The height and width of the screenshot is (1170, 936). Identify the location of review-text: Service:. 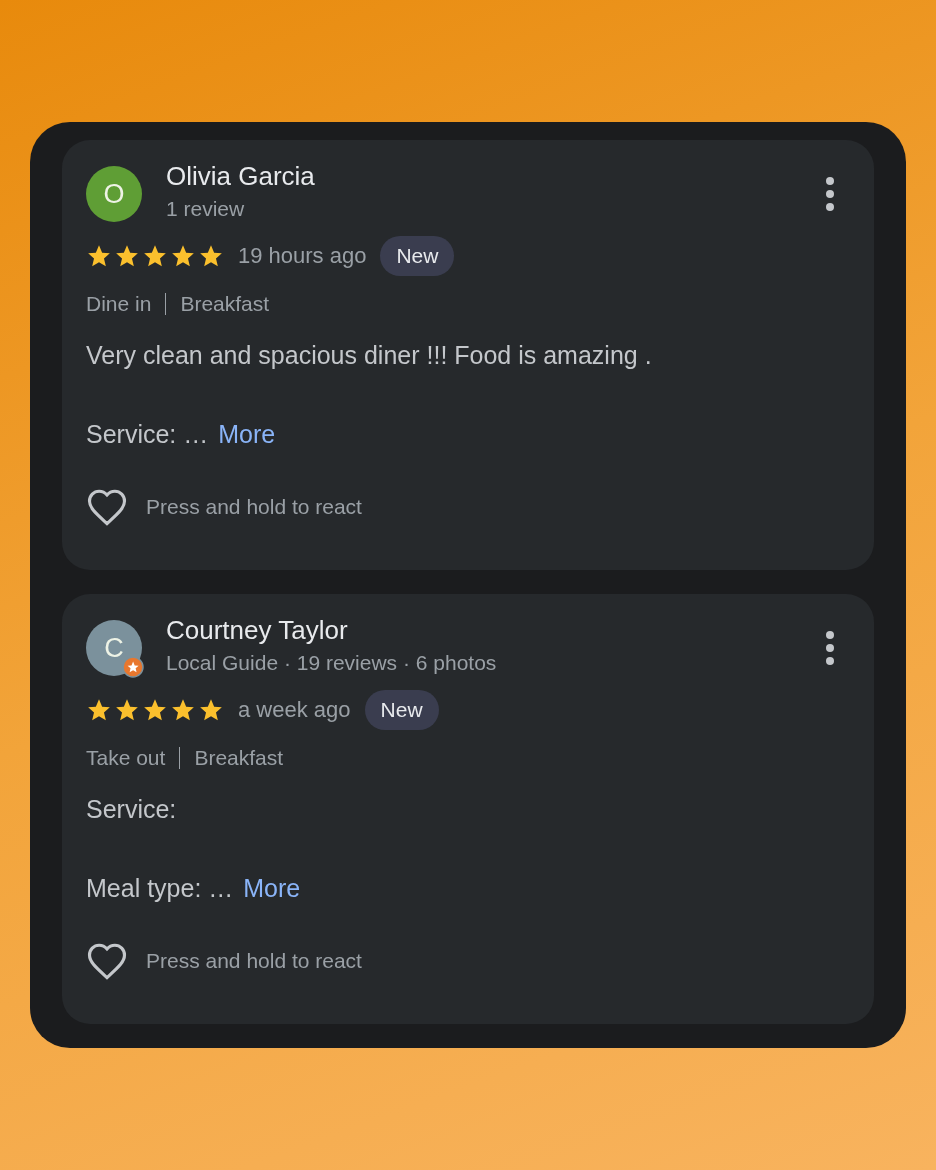
(132, 809).